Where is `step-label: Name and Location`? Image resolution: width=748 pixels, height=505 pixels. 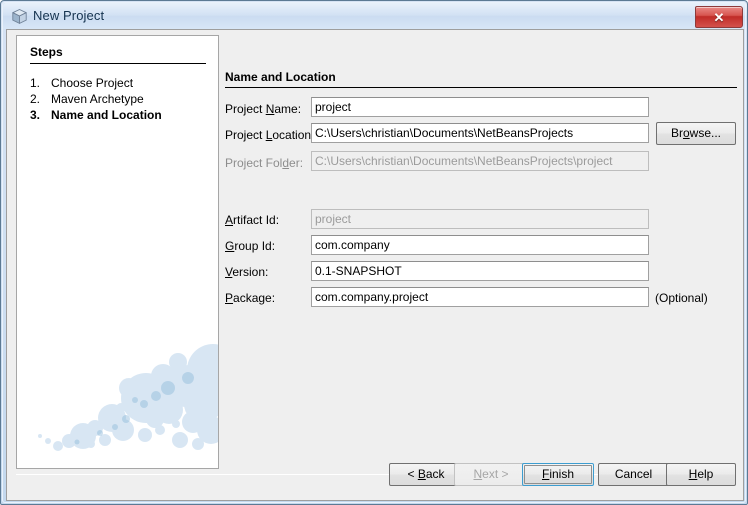 step-label: Name and Location is located at coordinates (106, 115).